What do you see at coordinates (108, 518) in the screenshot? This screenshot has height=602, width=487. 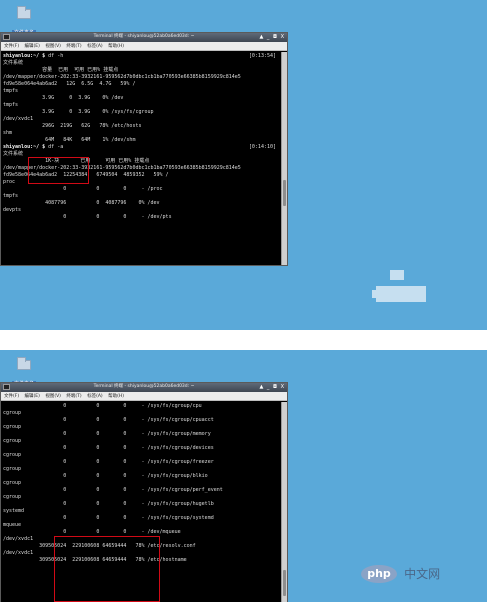 I see `output-line: 0 0 0 - /sys/fs/cgroup/systemd` at bounding box center [108, 518].